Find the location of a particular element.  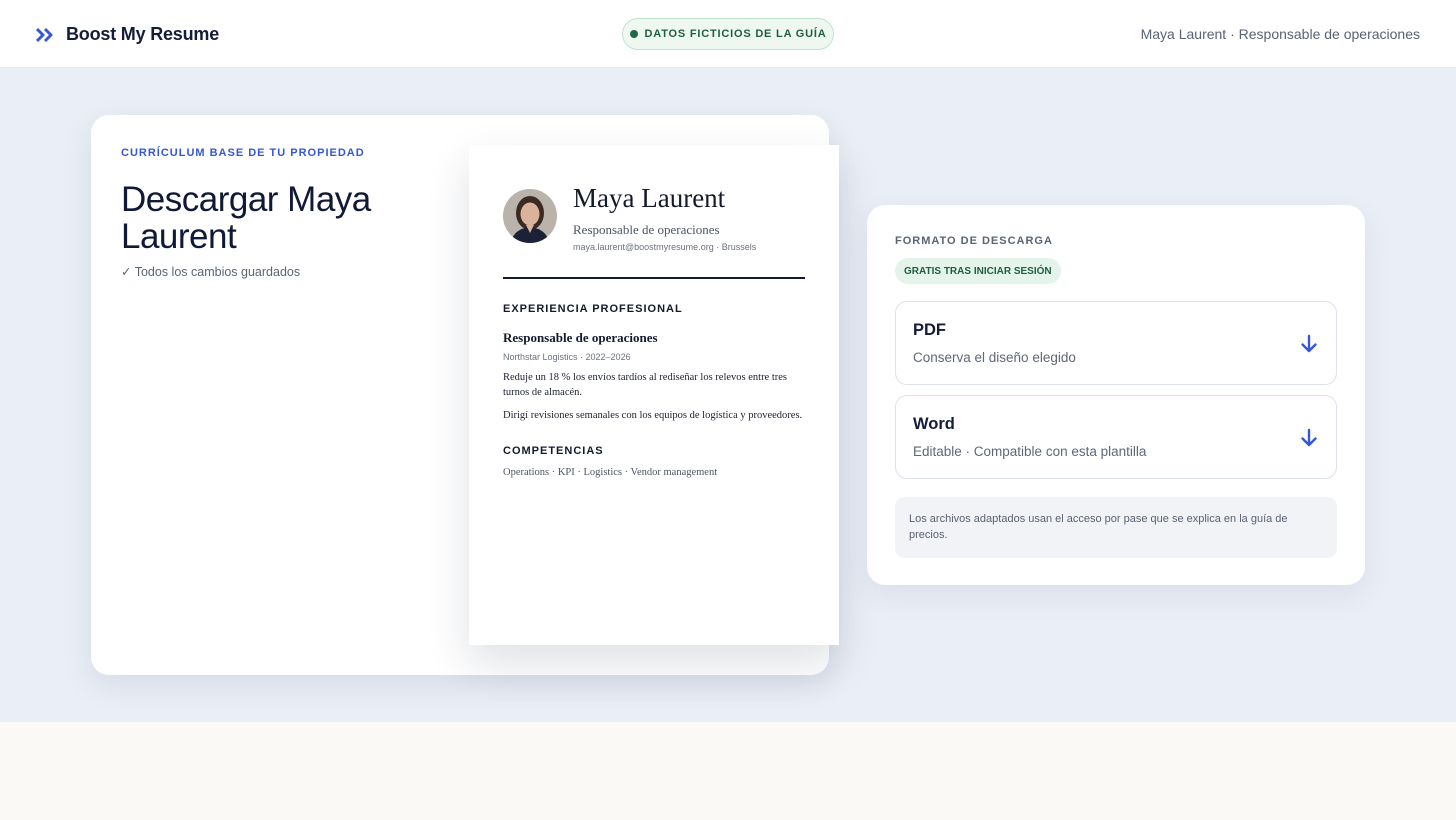

status-dot-icon is located at coordinates (633, 34).